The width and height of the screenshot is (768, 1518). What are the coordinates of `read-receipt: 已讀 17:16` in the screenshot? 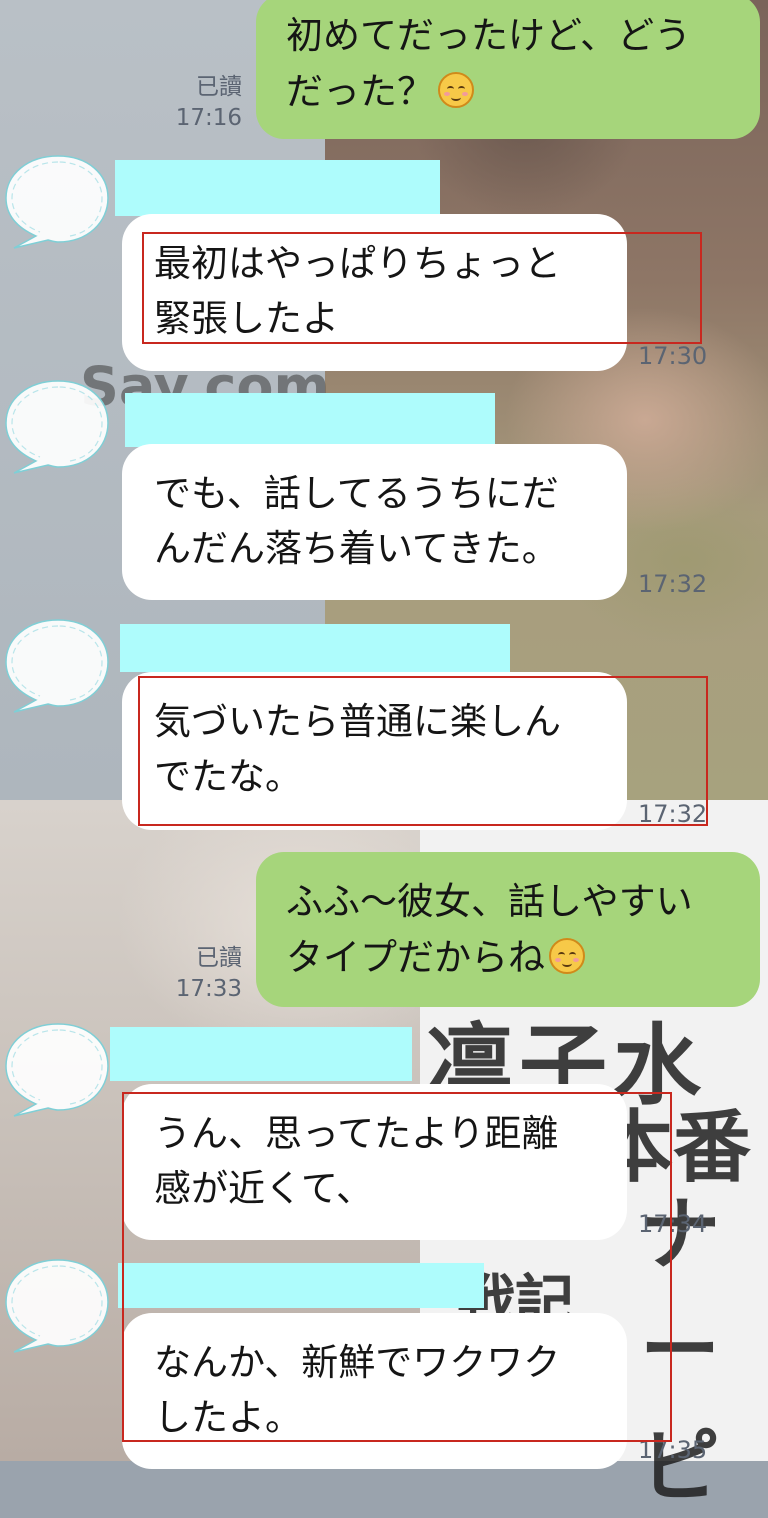 It's located at (196, 103).